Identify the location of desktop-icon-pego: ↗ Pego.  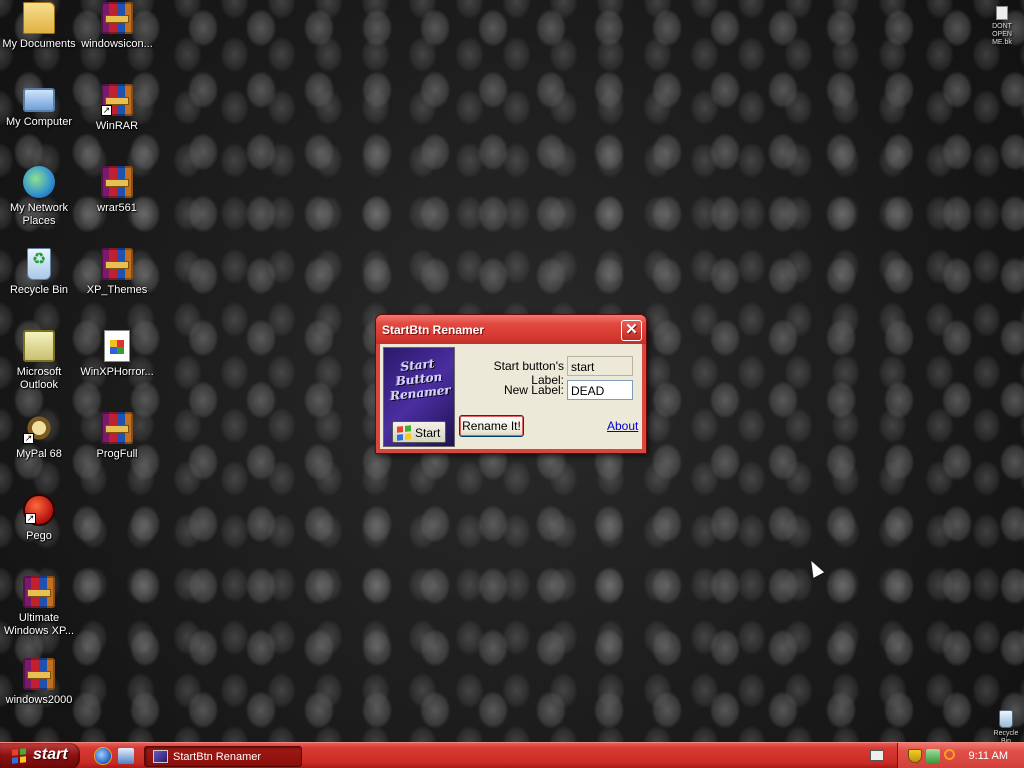
(39, 518).